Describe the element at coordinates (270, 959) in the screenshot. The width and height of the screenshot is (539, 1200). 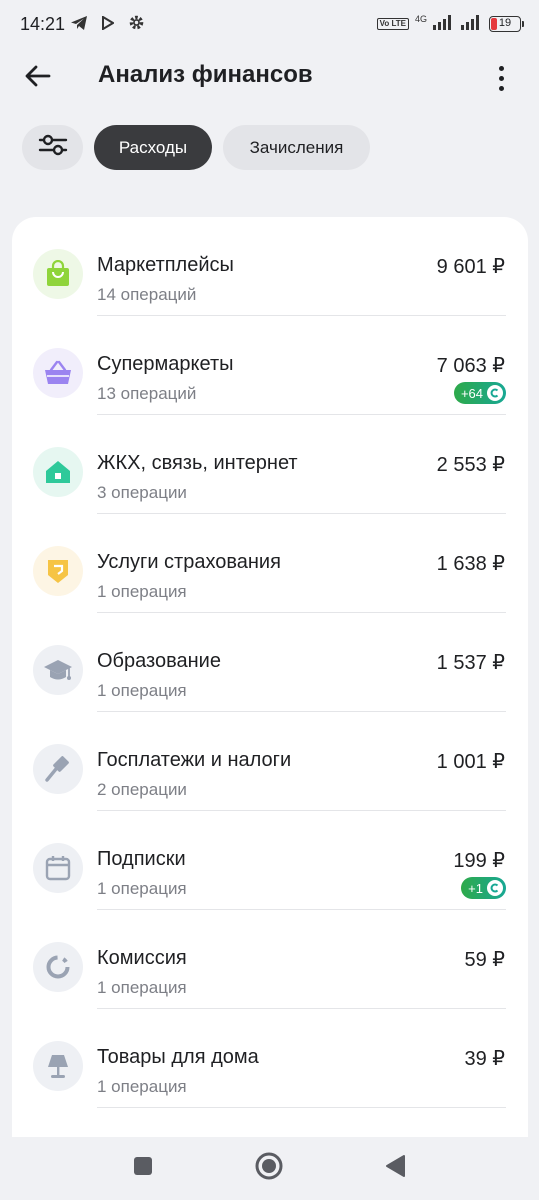
I see `category-row-commission: Комиссия 1 операция 59 ₽` at that location.